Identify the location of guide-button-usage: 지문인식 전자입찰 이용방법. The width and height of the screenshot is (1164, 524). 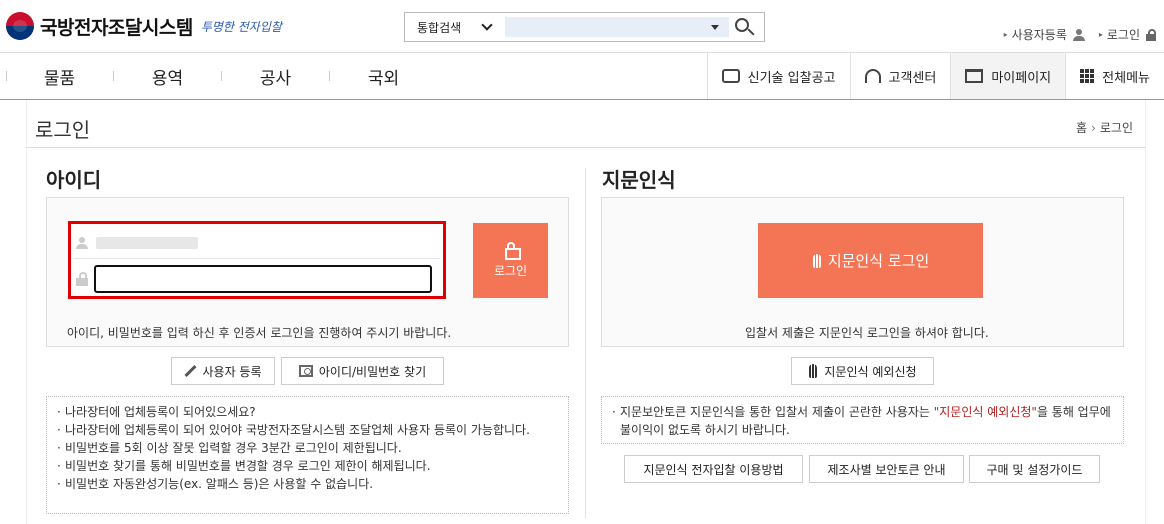
(713, 469).